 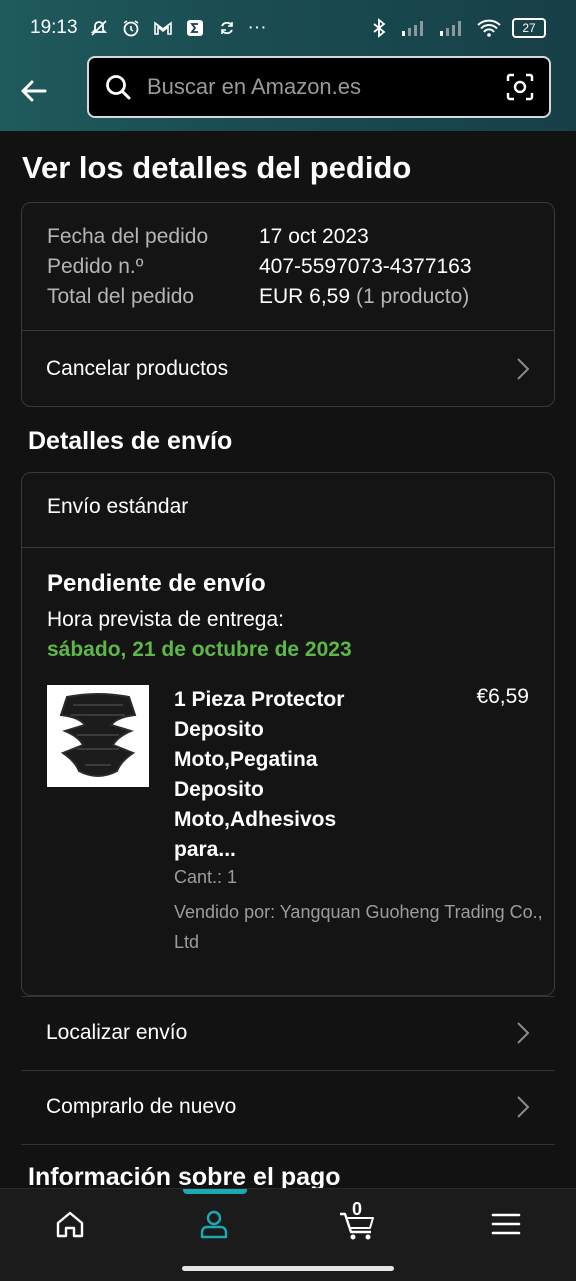 What do you see at coordinates (288, 1033) in the screenshot?
I see `track-package-link: Localizar envío` at bounding box center [288, 1033].